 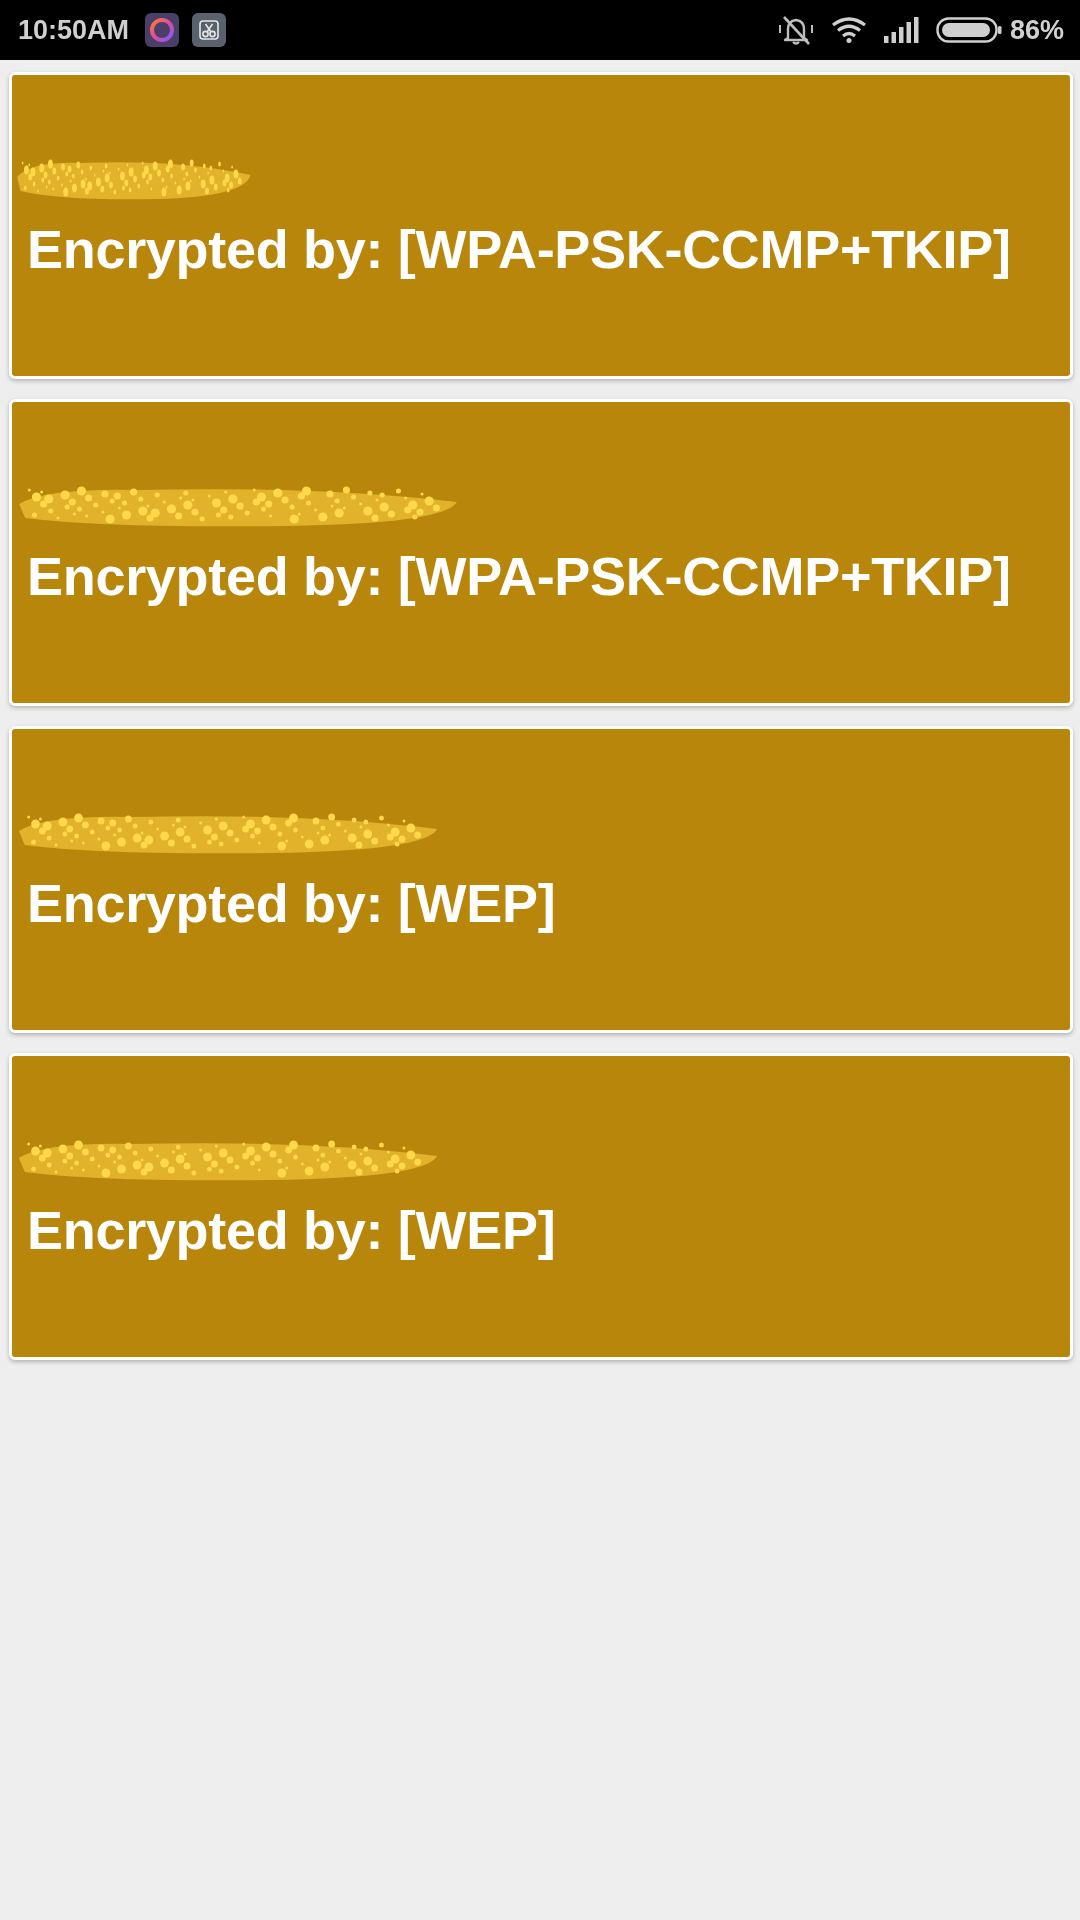 I want to click on scissors-app-icon, so click(x=209, y=30).